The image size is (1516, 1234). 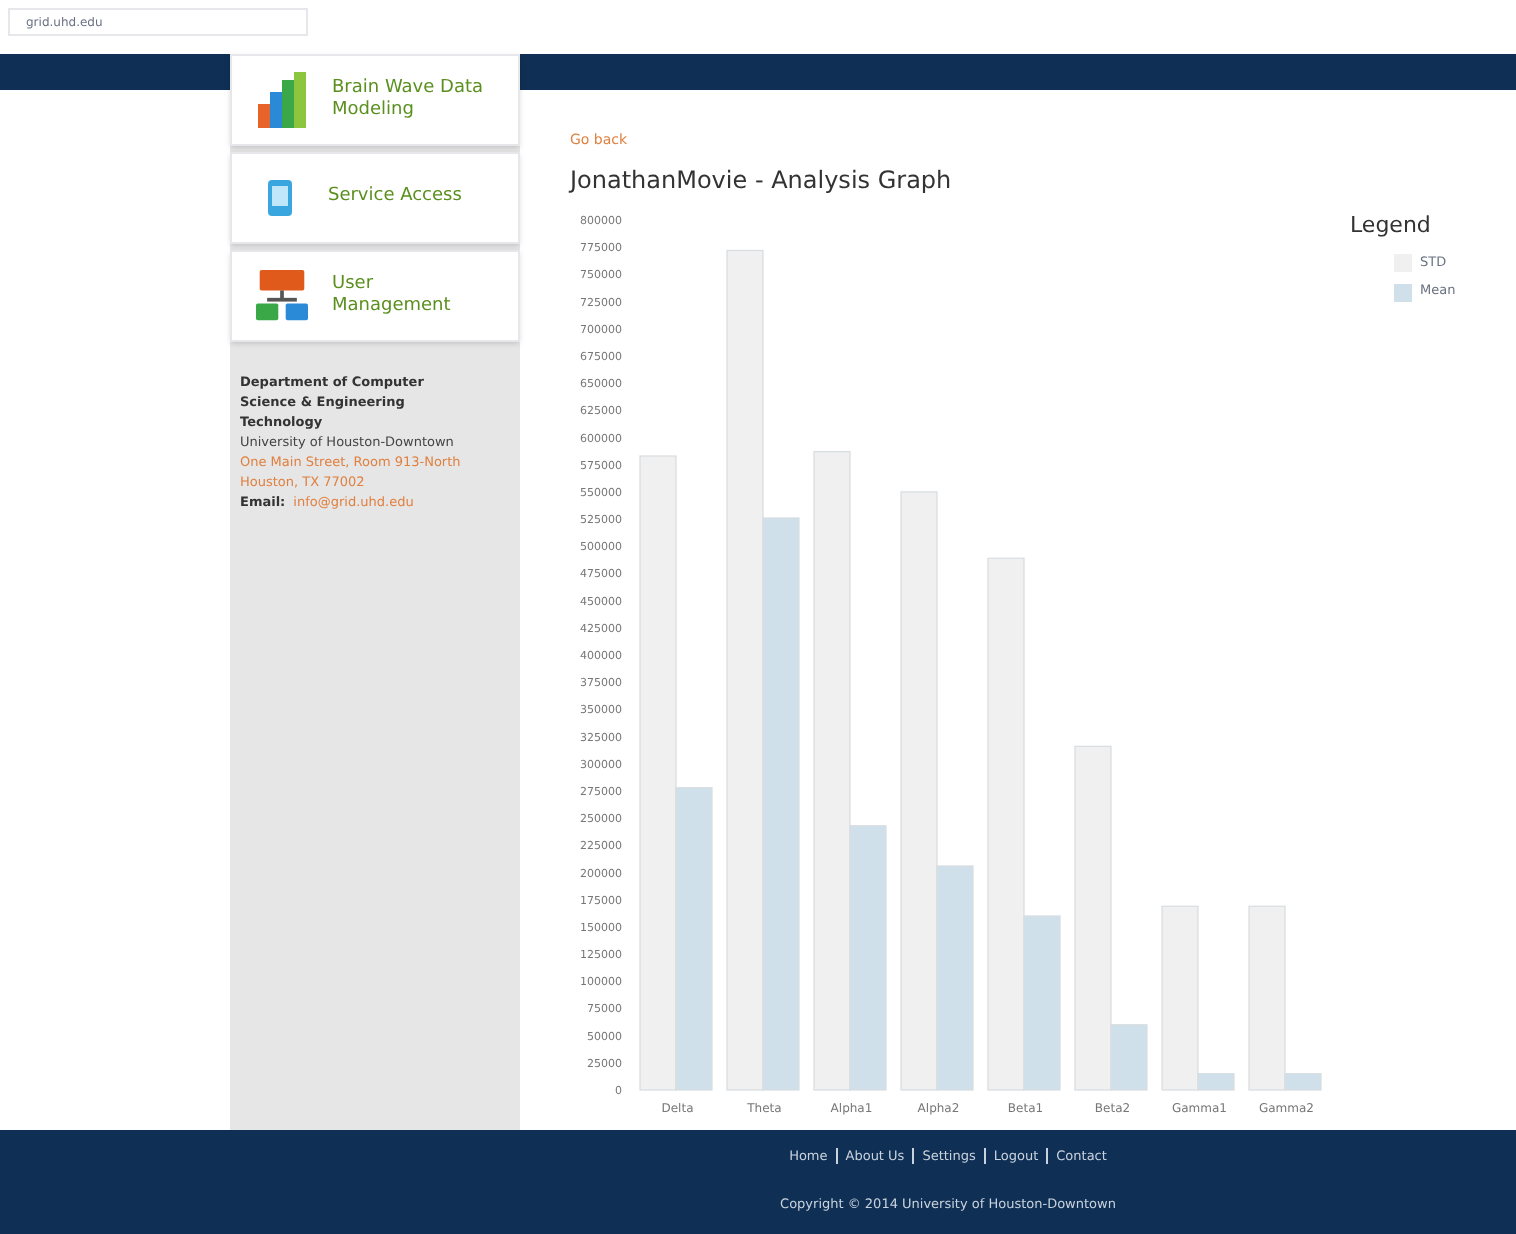 I want to click on legend-title: Legend, so click(x=1391, y=226).